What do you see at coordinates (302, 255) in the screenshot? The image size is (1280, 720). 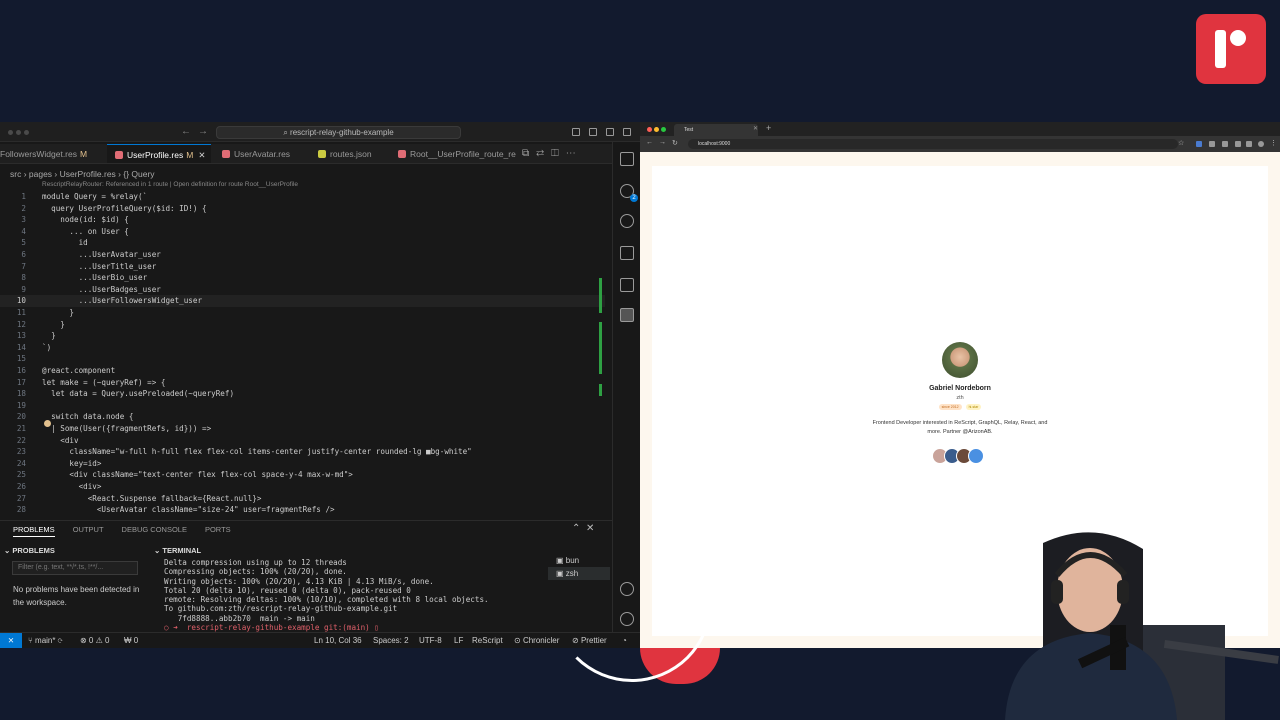 I see `code-line: 6 ...UserAvatar_user` at bounding box center [302, 255].